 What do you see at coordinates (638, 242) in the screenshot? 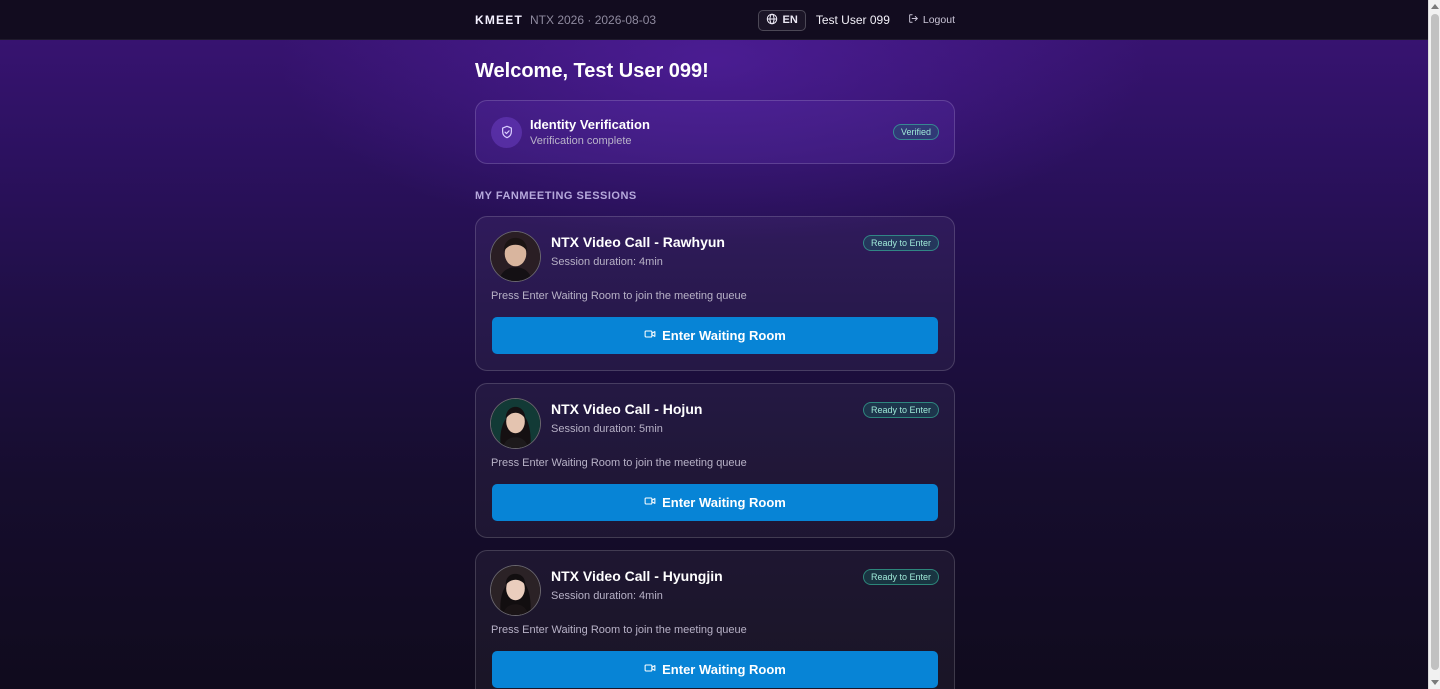
I see `session-title: NTX Video Call - Rawhyun` at bounding box center [638, 242].